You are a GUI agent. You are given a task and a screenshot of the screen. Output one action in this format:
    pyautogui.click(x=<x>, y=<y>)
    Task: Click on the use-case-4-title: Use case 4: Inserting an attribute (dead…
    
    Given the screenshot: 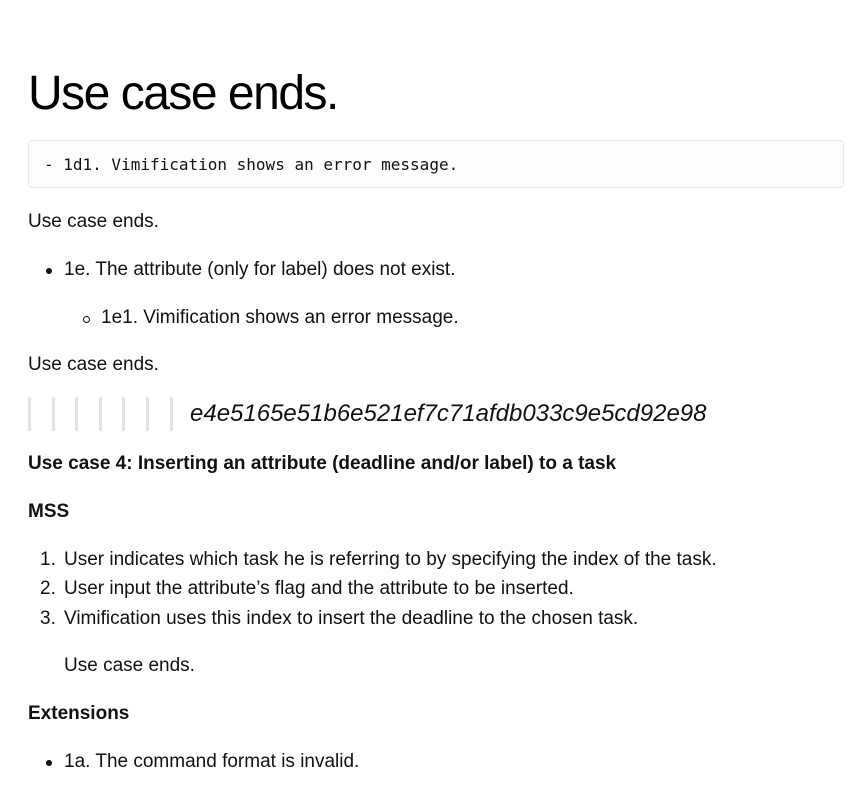 What is the action you would take?
    pyautogui.click(x=322, y=463)
    